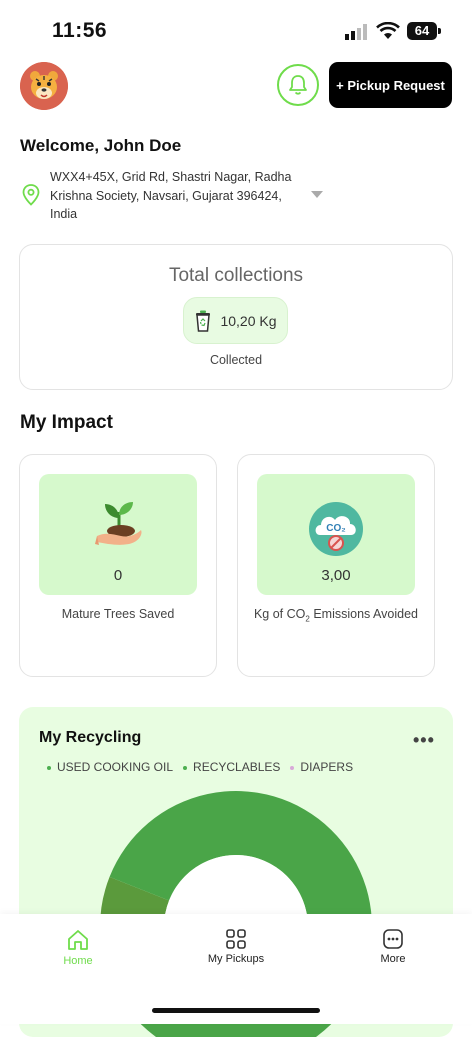 This screenshot has width=472, height=1037. I want to click on co2-avoided-tile: CO₂ 3,00, so click(336, 534).